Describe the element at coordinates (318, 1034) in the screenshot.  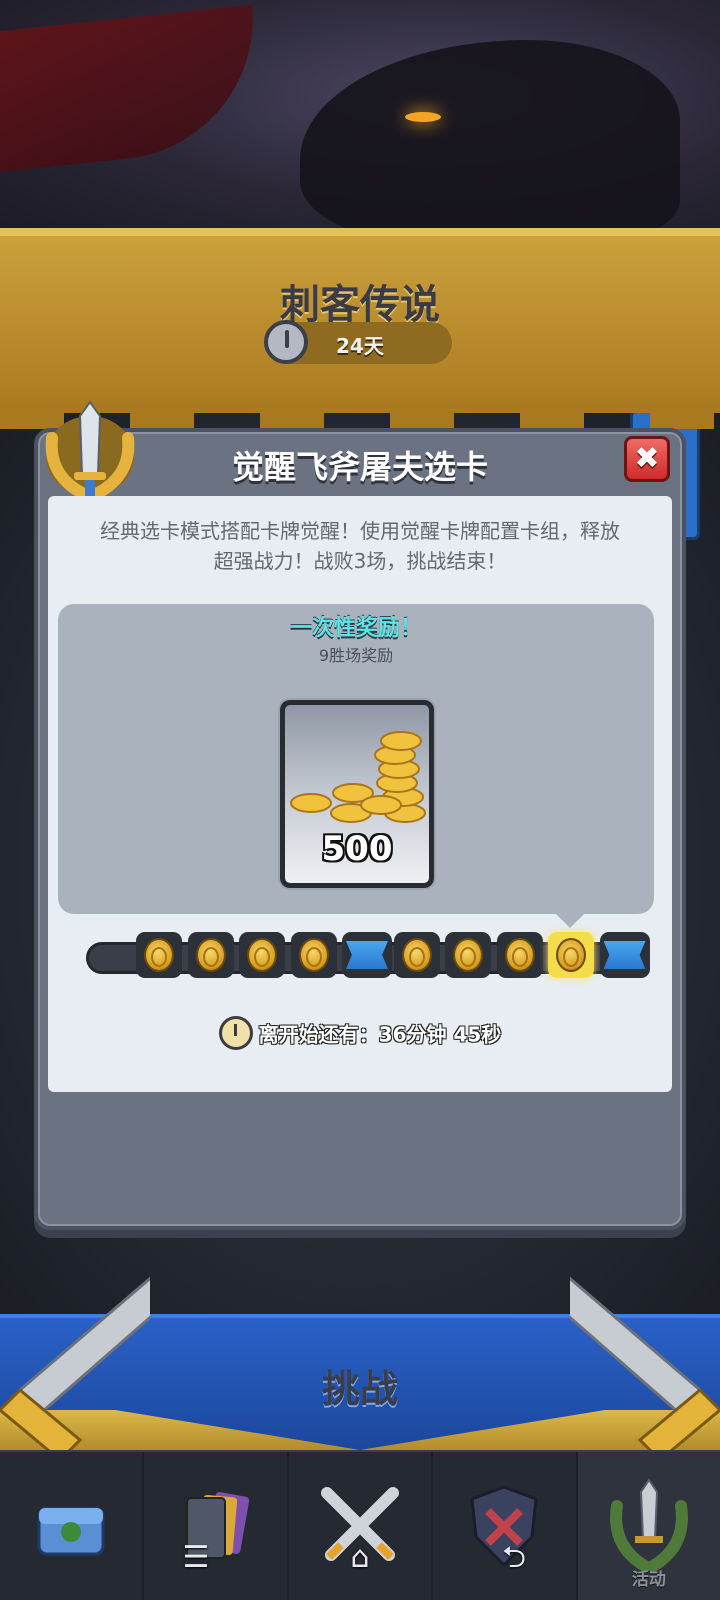
I see `countdown-label: 离开始还有：` at that location.